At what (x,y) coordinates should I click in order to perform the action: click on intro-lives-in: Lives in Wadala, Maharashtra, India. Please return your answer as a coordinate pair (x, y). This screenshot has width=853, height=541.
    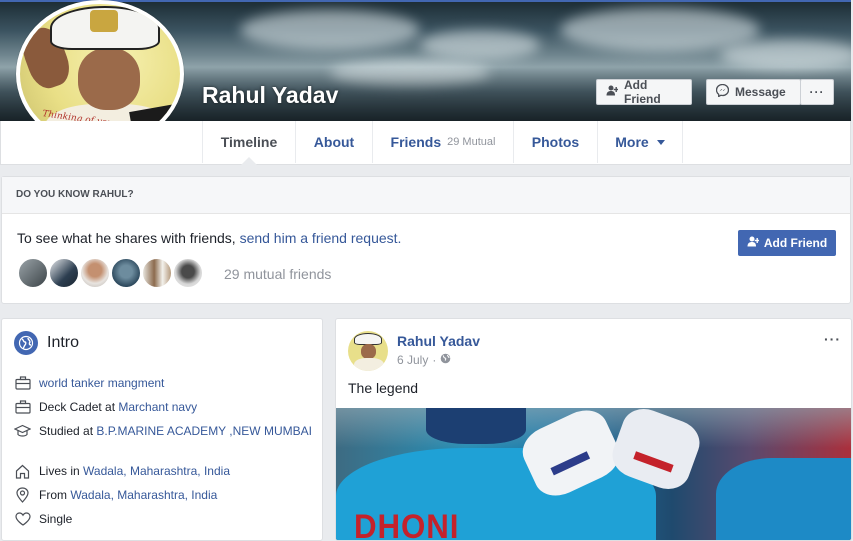
    Looking at the image, I should click on (164, 471).